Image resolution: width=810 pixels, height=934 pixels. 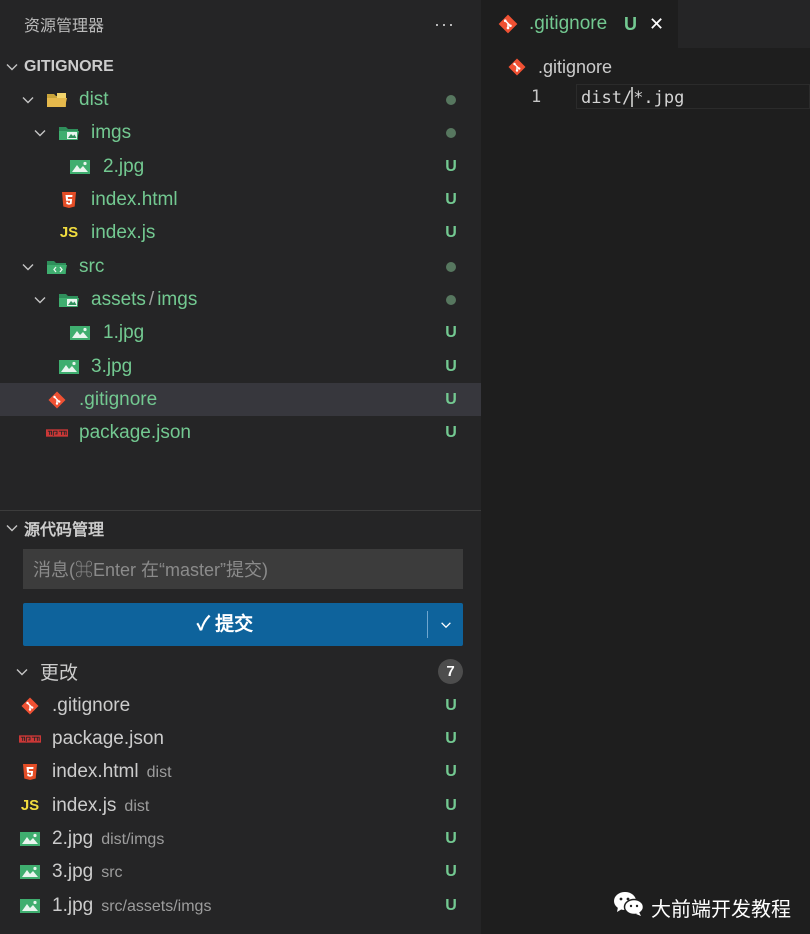 What do you see at coordinates (123, 232) in the screenshot?
I see `tree-item-label: index.js` at bounding box center [123, 232].